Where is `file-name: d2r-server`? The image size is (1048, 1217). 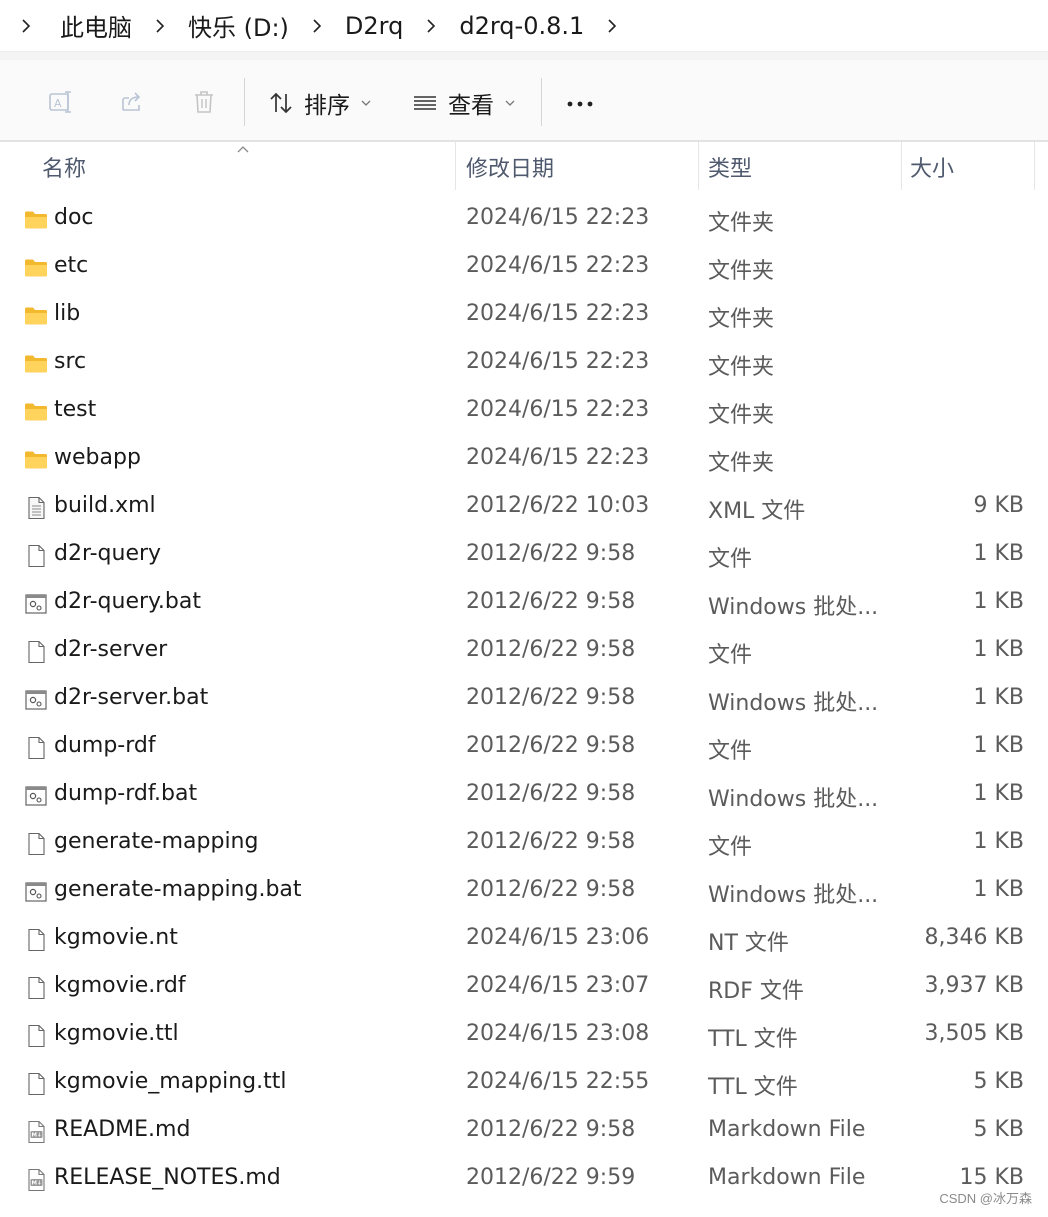 file-name: d2r-server is located at coordinates (111, 649).